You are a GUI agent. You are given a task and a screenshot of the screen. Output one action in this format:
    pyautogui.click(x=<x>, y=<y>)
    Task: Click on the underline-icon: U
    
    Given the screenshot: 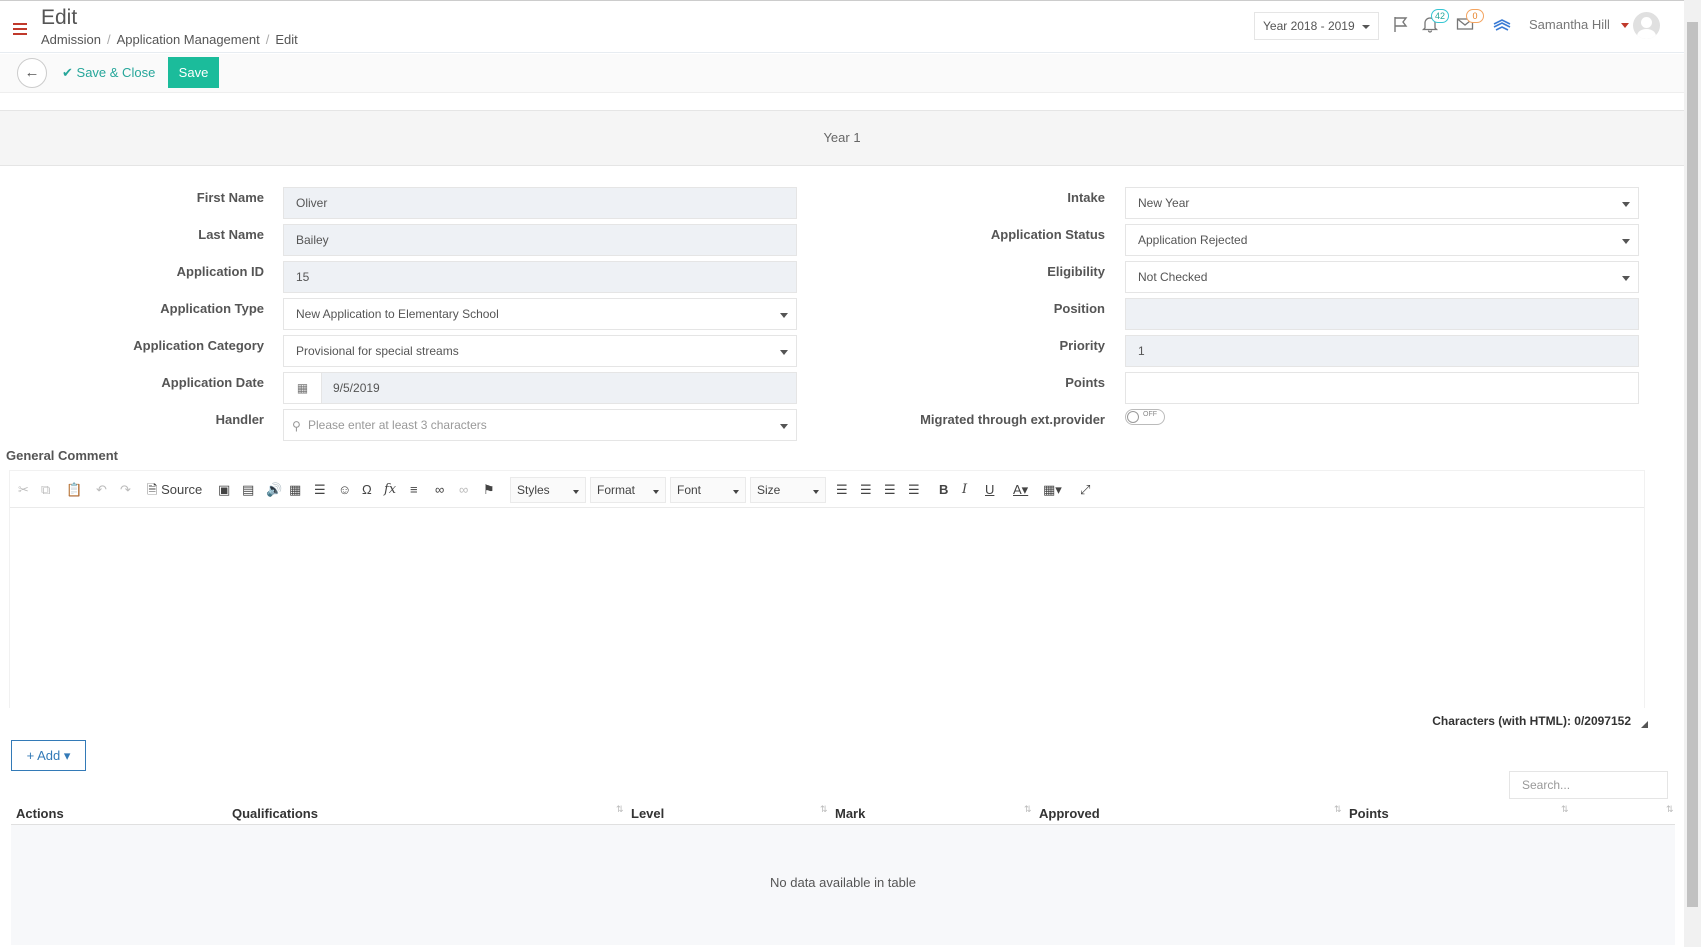 What is the action you would take?
    pyautogui.click(x=989, y=490)
    